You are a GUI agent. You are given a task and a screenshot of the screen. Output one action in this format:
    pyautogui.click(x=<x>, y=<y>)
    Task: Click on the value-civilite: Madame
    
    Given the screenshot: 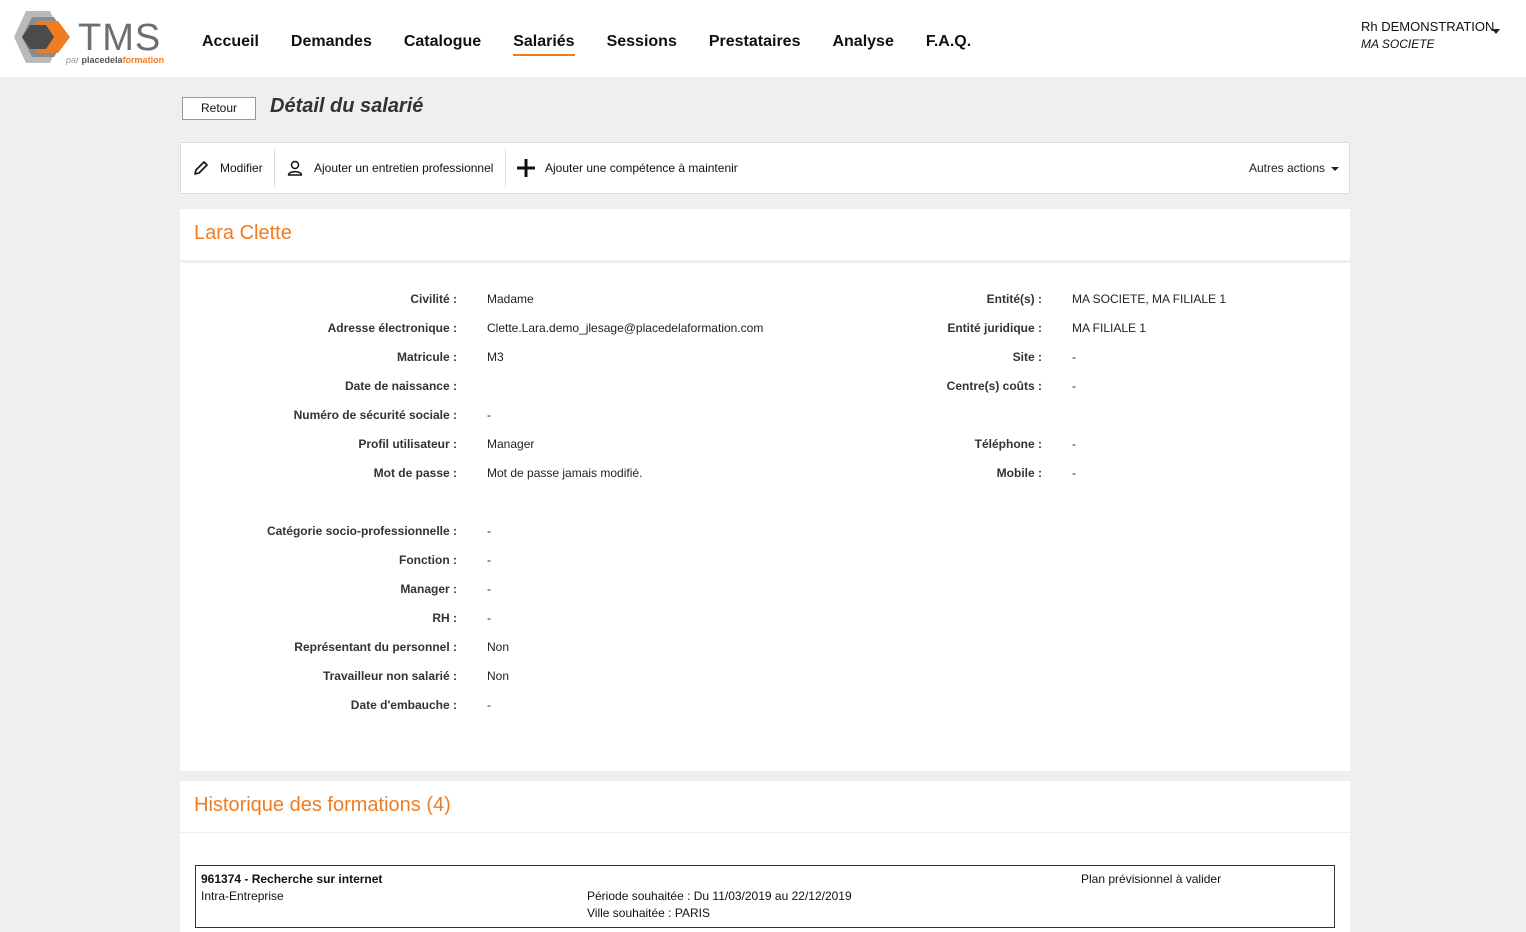 What is the action you would take?
    pyautogui.click(x=510, y=299)
    